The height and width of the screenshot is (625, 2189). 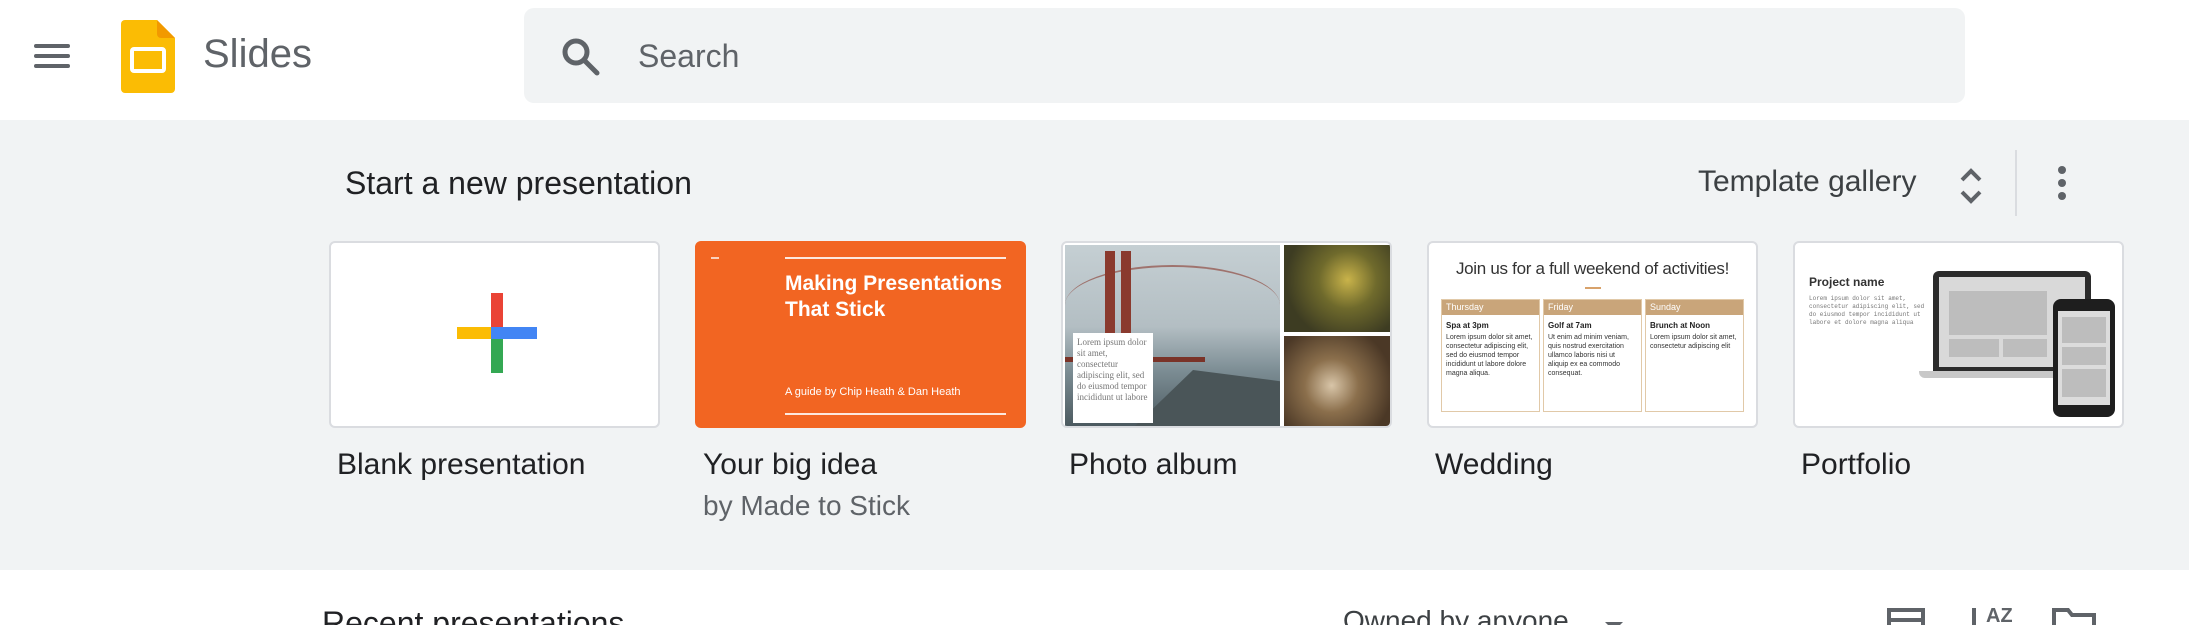 I want to click on schedule-time: Spa at 3pm, so click(x=1467, y=325).